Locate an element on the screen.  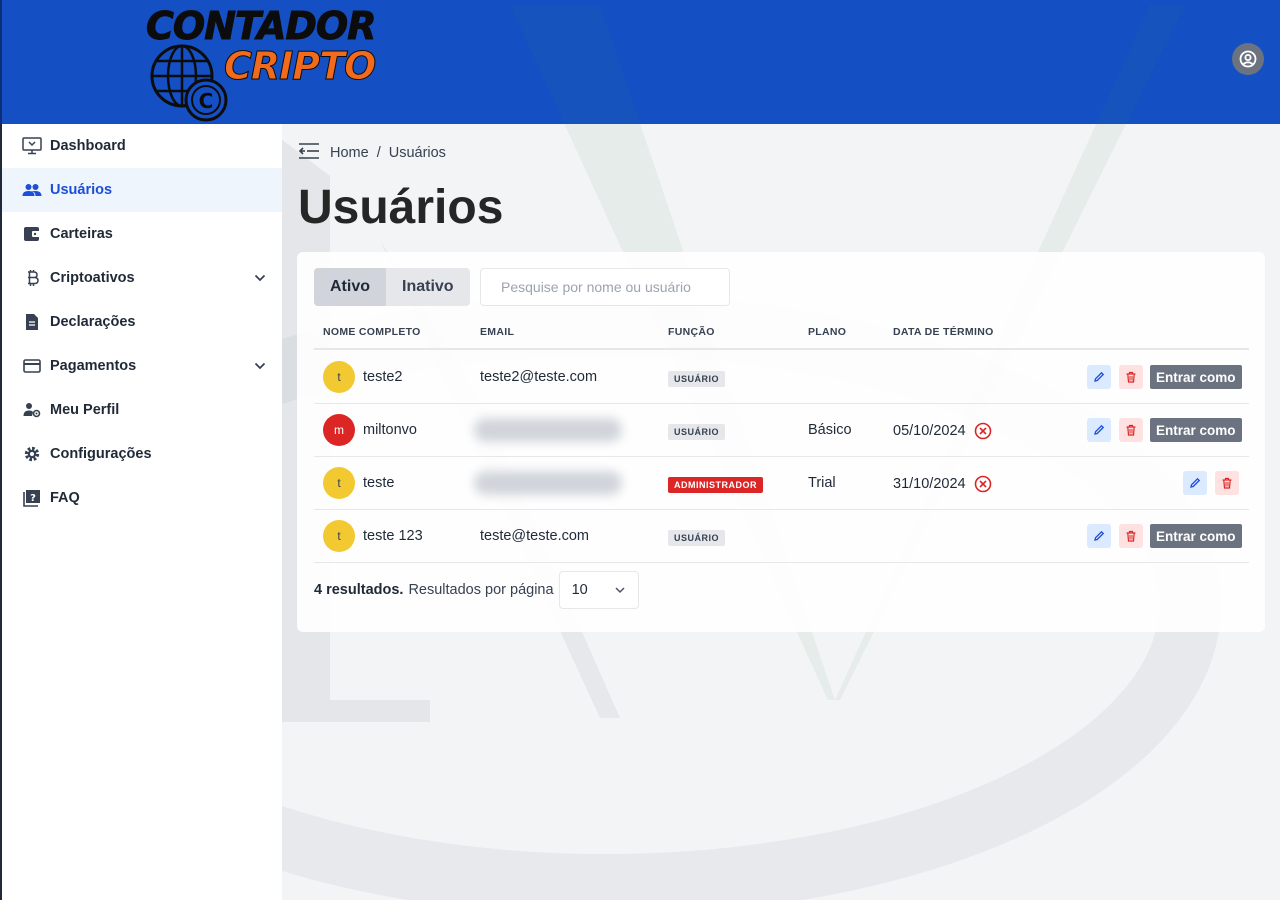
user-plan: Básico is located at coordinates (830, 430).